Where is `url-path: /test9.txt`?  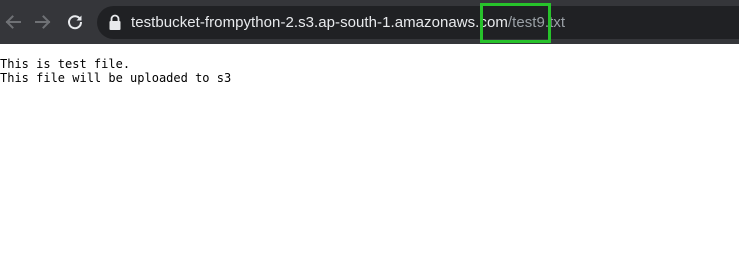
url-path: /test9.txt is located at coordinates (536, 22).